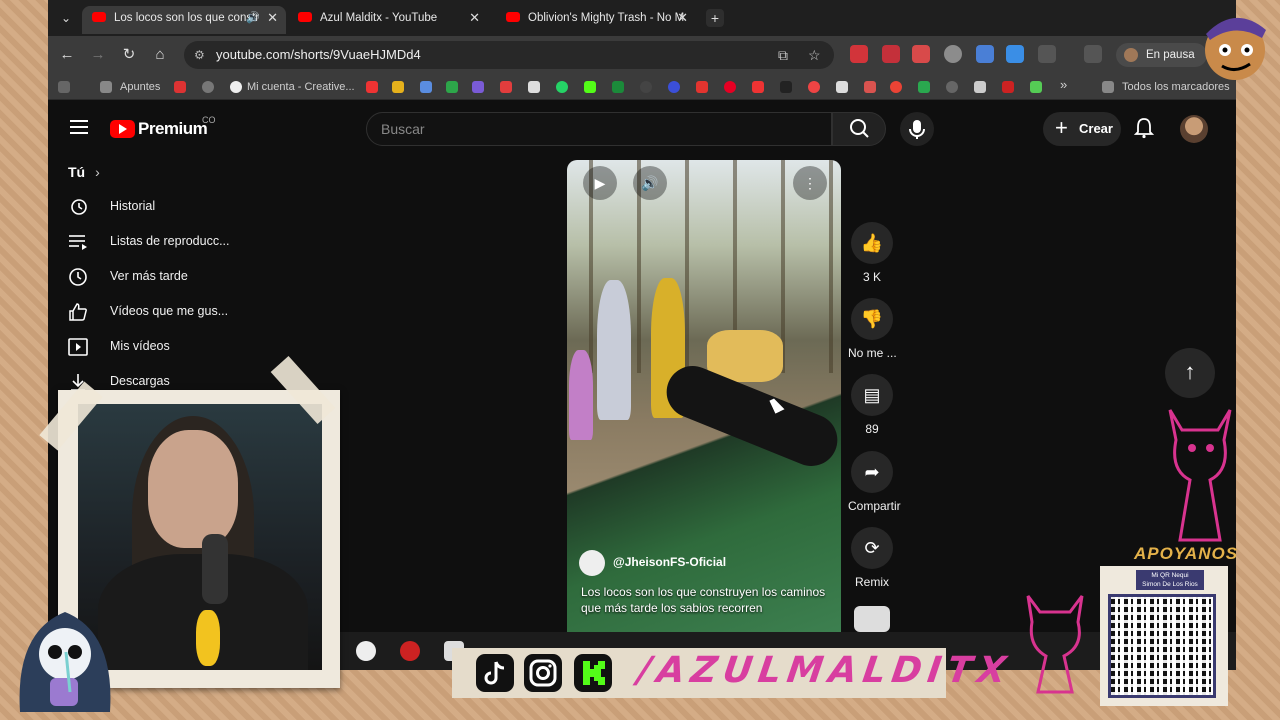  Describe the element at coordinates (184, 20) in the screenshot. I see `tab-active: Los locos son los que constr 🔊 ✕` at that location.